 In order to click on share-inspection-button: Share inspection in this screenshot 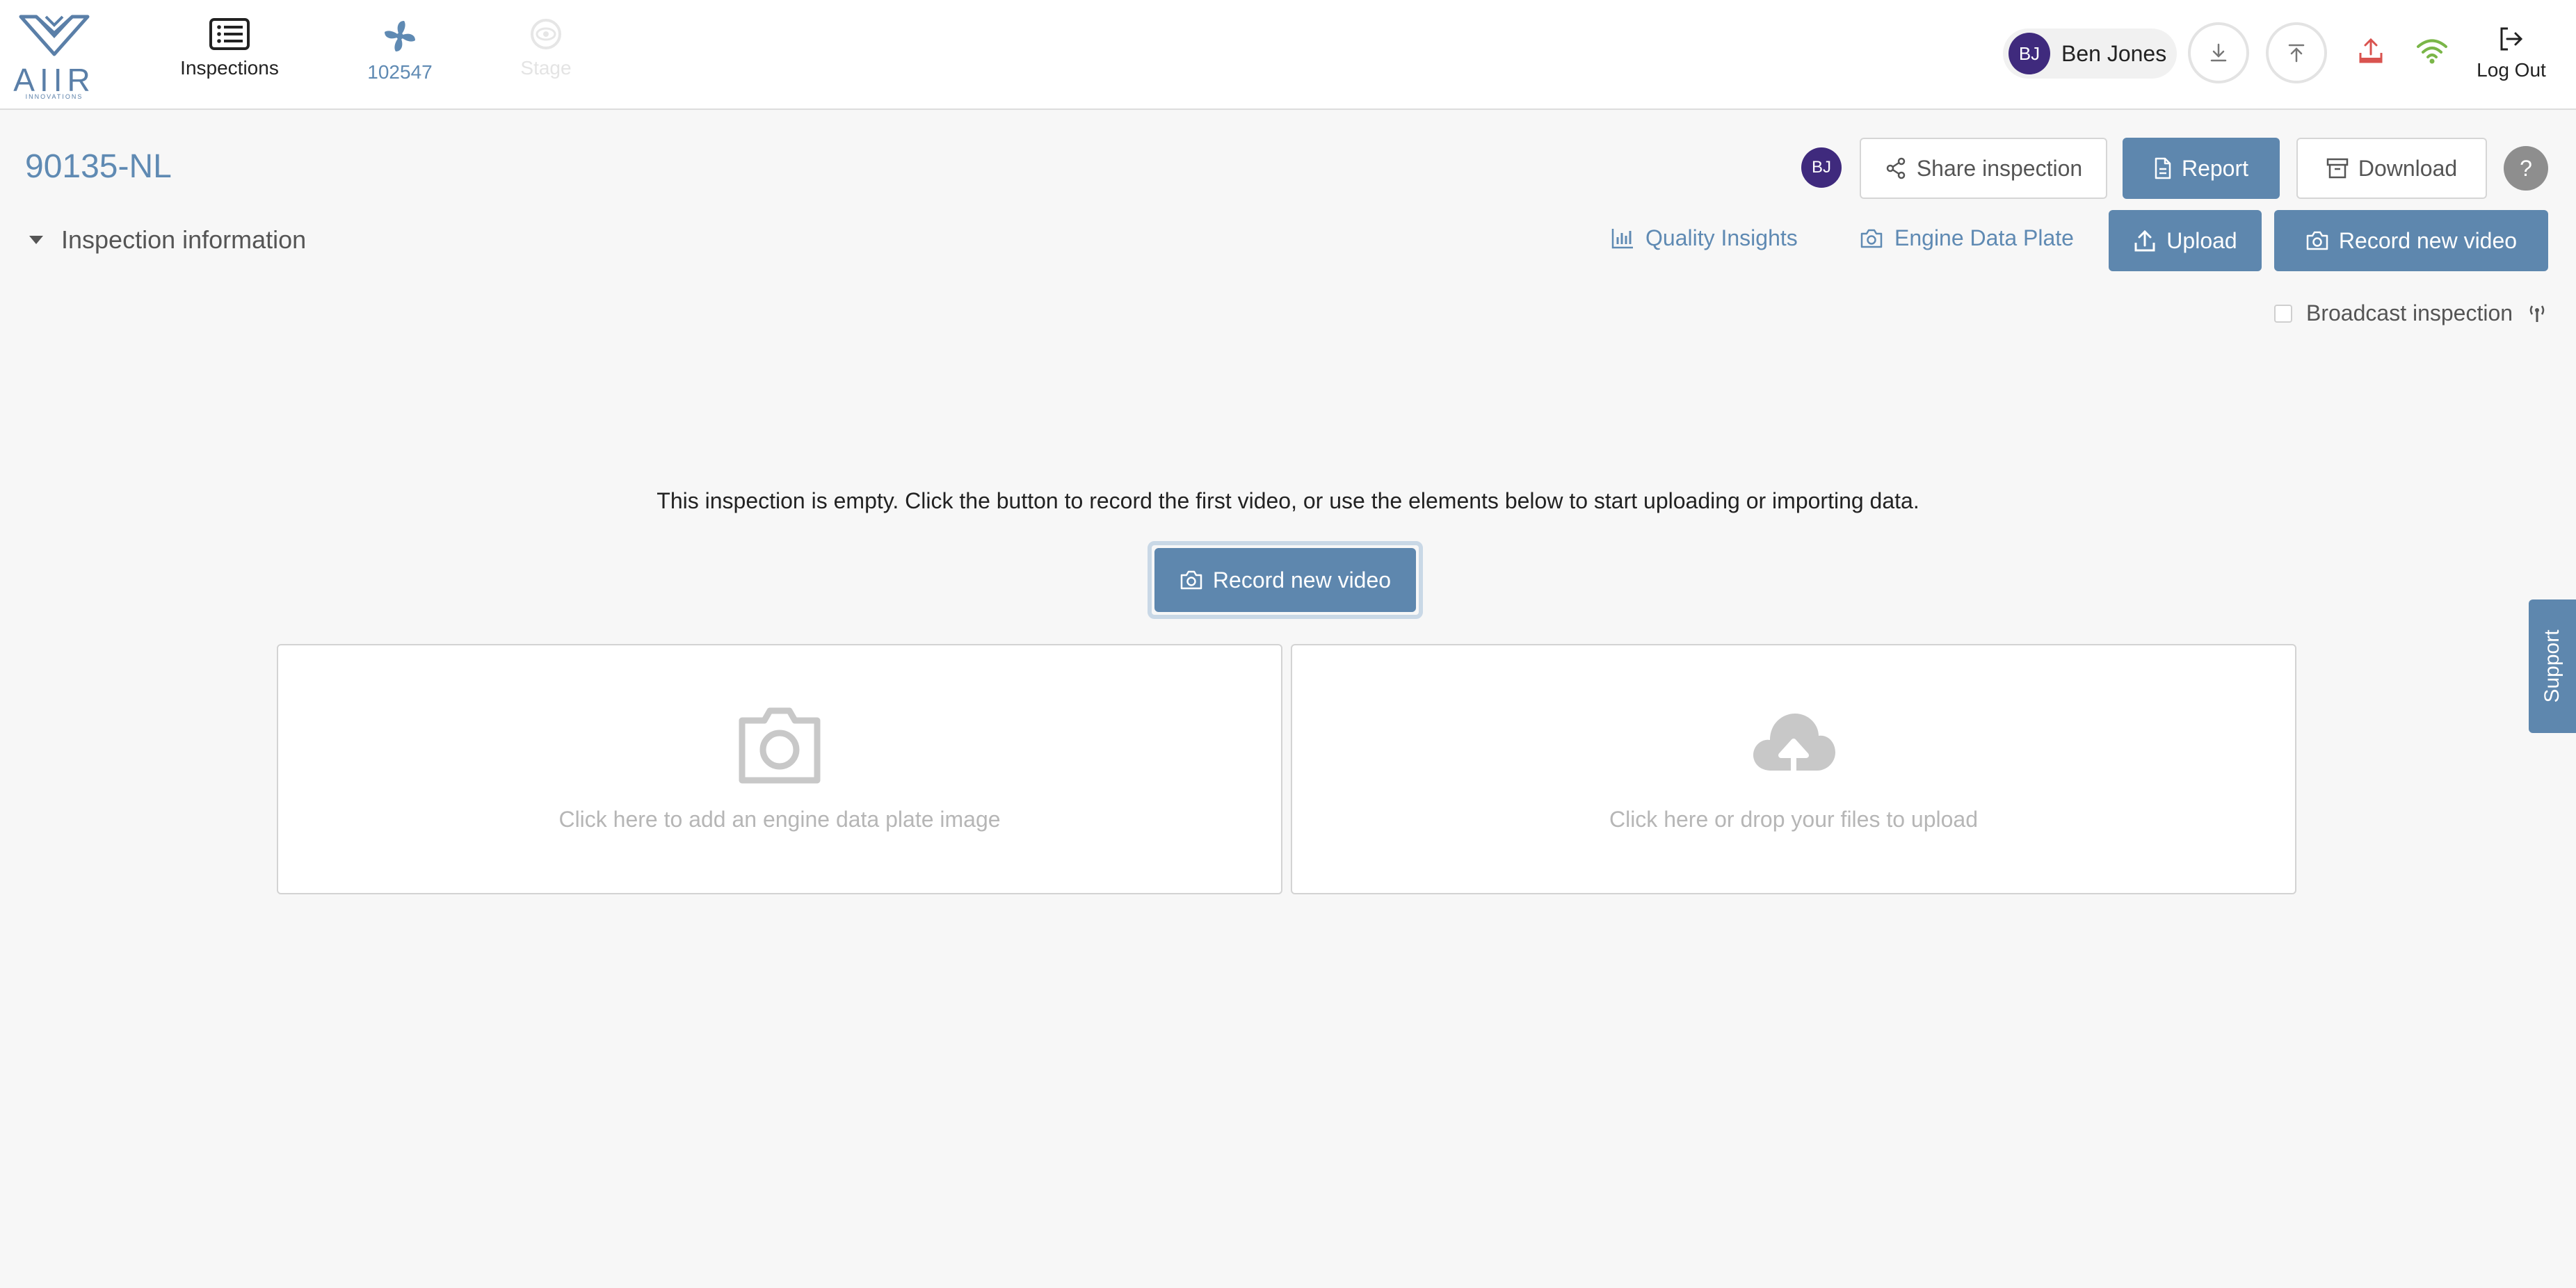, I will do `click(1984, 169)`.